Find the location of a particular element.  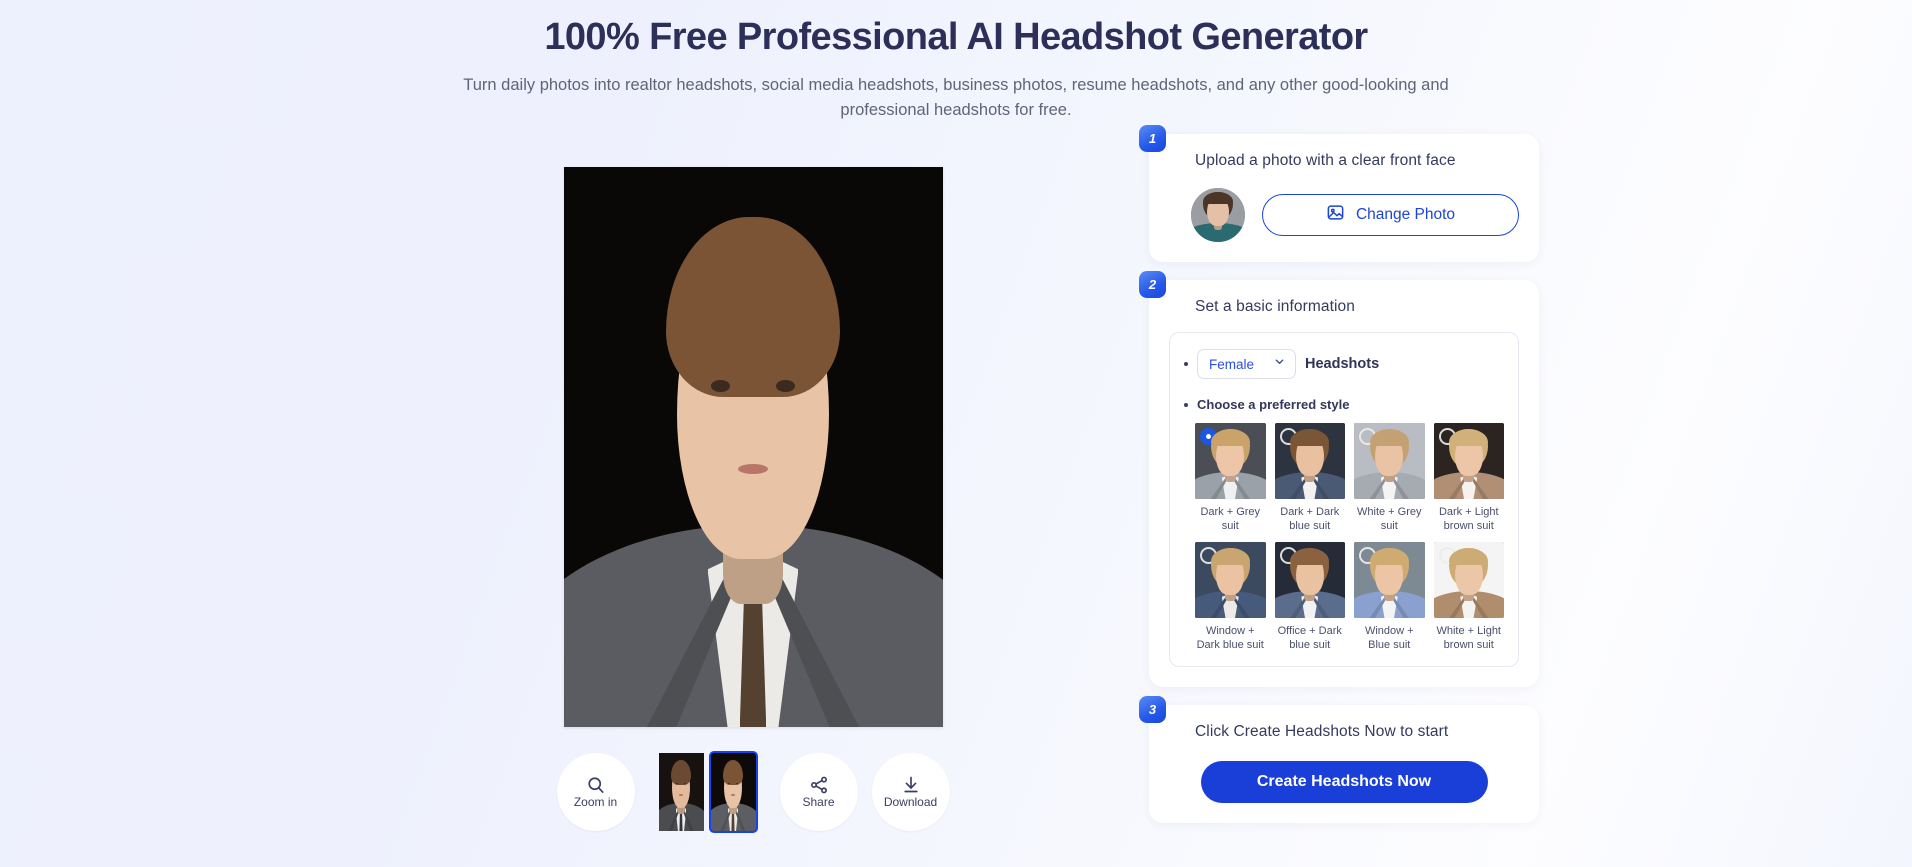

avatar-portrait-art is located at coordinates (1218, 215).